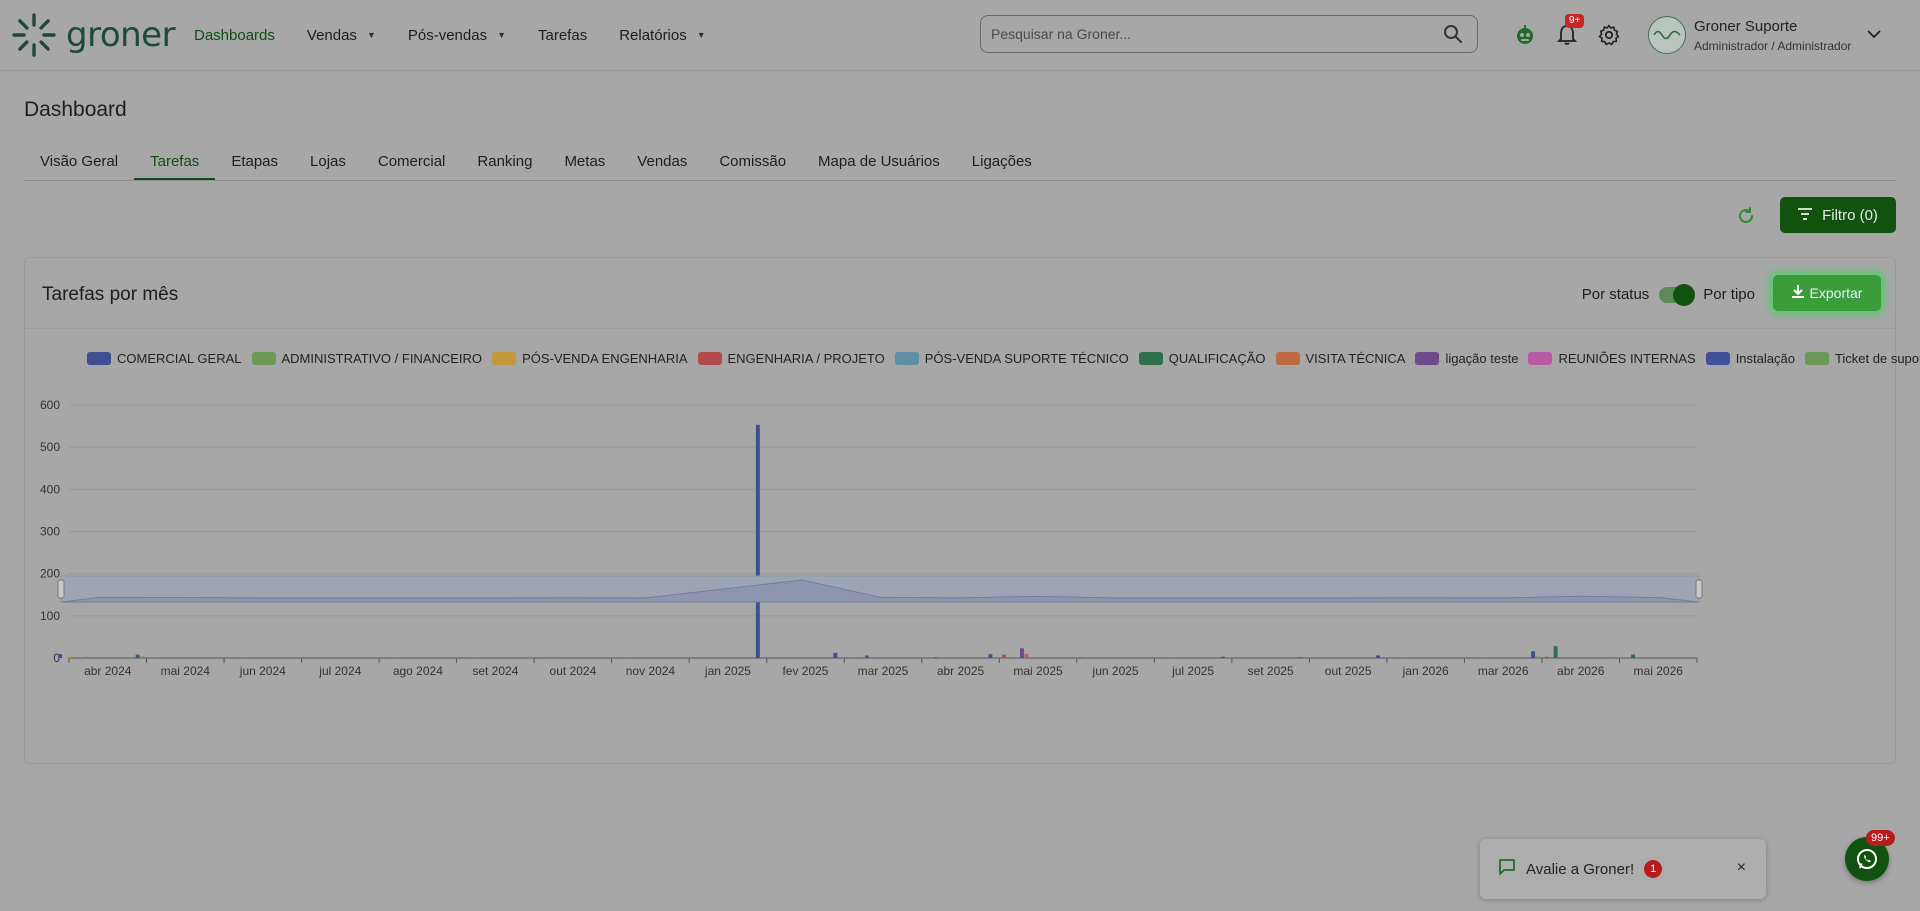 Image resolution: width=1920 pixels, height=911 pixels. I want to click on toast-text: Avalie a Groner!, so click(1580, 869).